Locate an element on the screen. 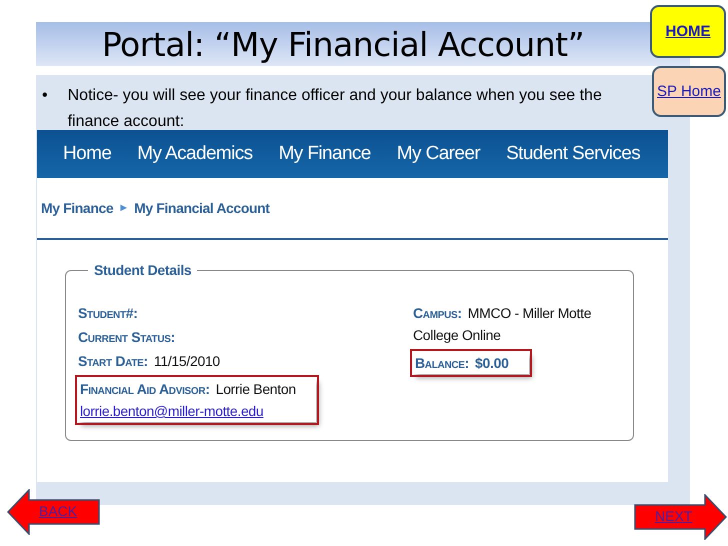 This screenshot has height=546, width=728. nav-link: My Career is located at coordinates (438, 154).